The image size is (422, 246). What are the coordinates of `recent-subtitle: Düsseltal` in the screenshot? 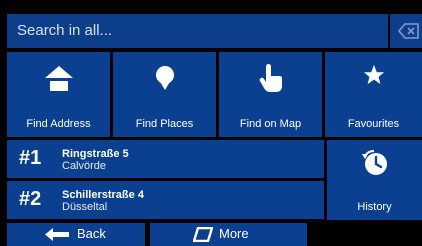 It's located at (85, 207).